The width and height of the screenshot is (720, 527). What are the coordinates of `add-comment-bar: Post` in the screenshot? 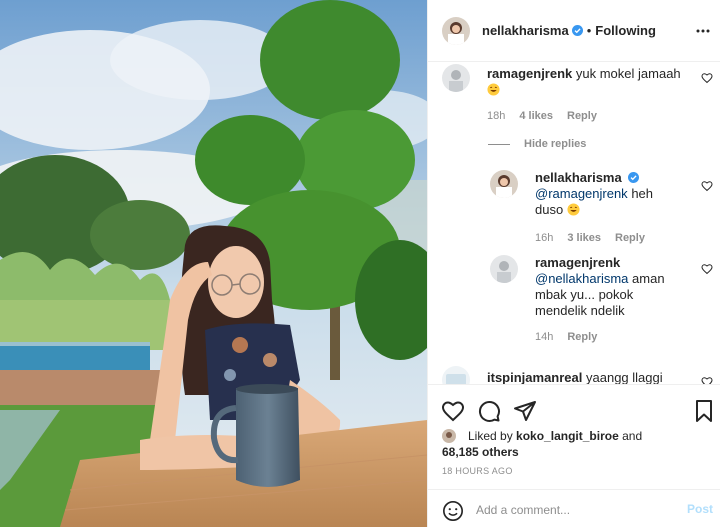 It's located at (574, 508).